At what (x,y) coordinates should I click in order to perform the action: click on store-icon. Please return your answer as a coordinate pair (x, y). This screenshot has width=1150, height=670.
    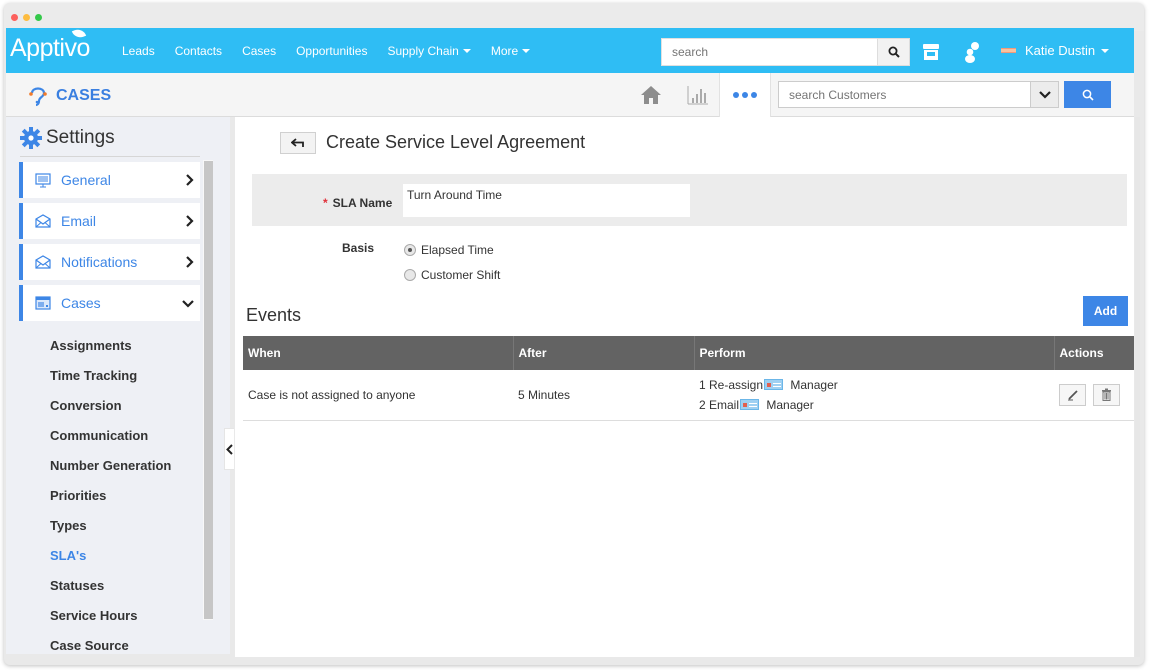
    Looking at the image, I should click on (931, 52).